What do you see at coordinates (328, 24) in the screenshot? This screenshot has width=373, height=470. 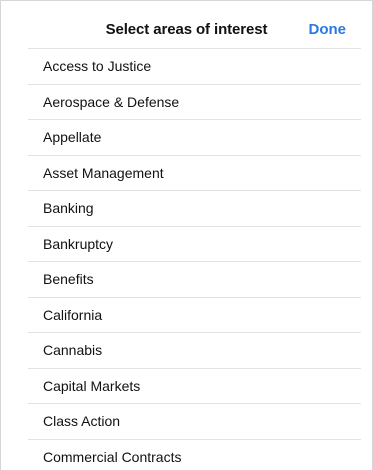 I see `done-button: Done` at bounding box center [328, 24].